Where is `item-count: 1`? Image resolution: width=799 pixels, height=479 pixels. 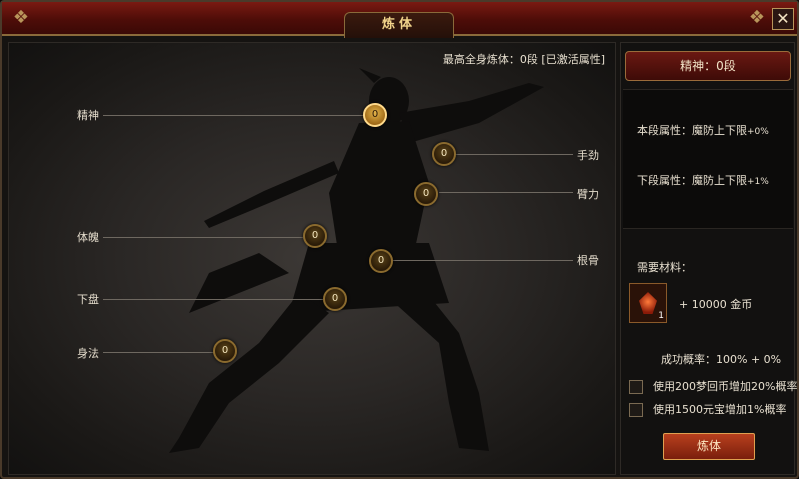
item-count: 1 is located at coordinates (661, 316).